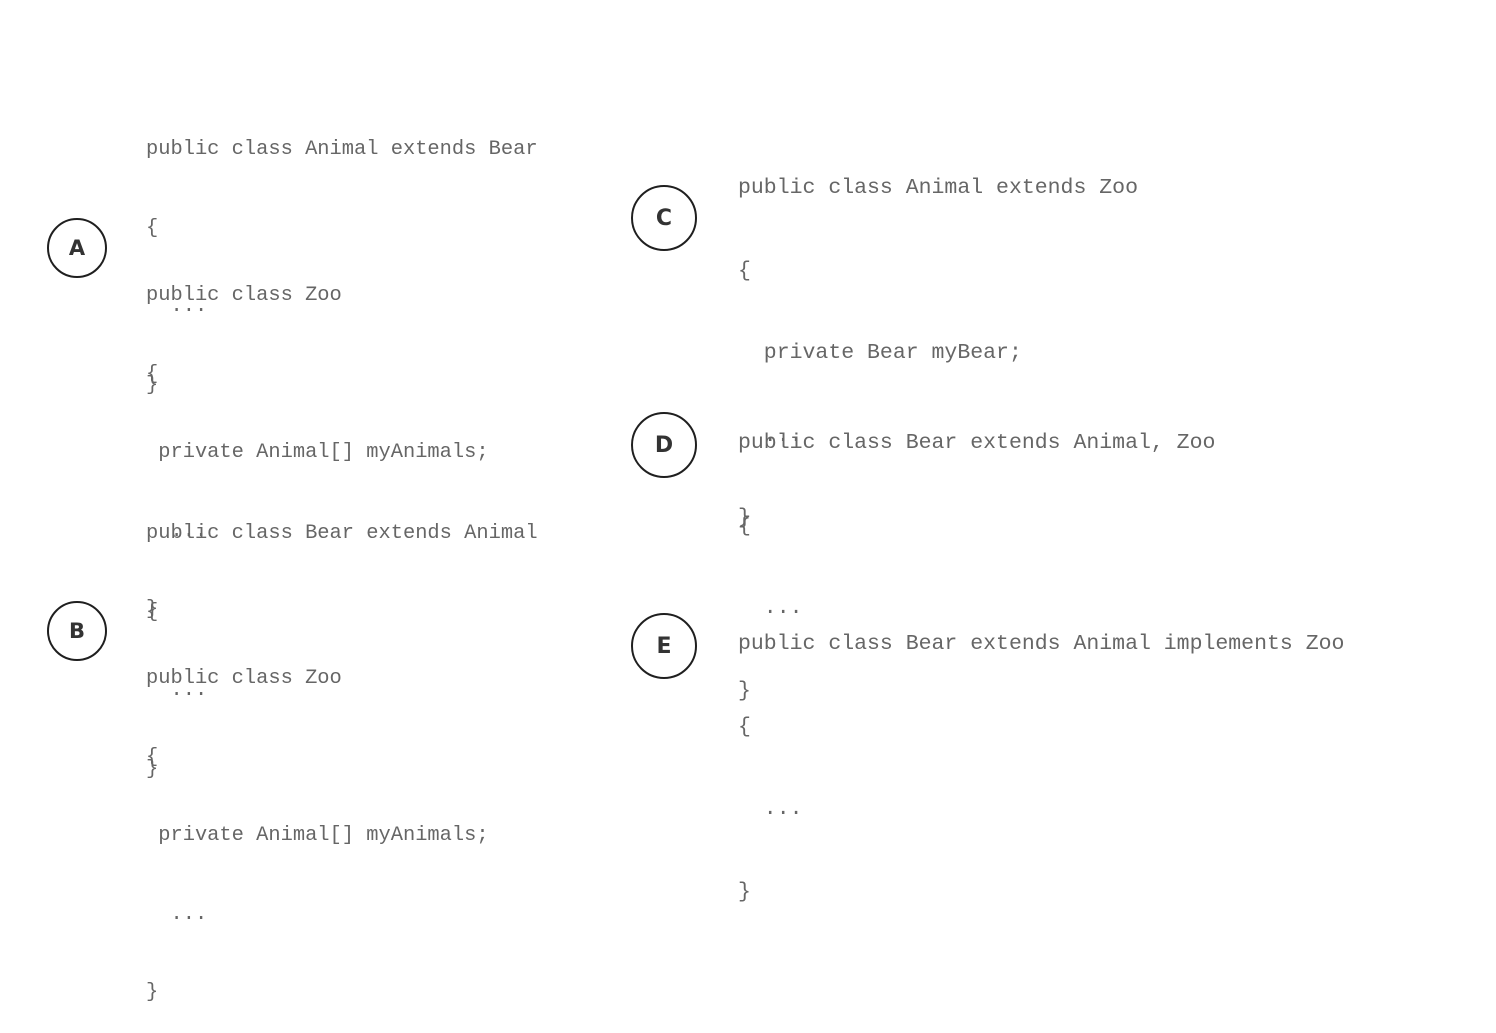 The image size is (1496, 1033). What do you see at coordinates (77, 248) in the screenshot?
I see `option-a-badge: A` at bounding box center [77, 248].